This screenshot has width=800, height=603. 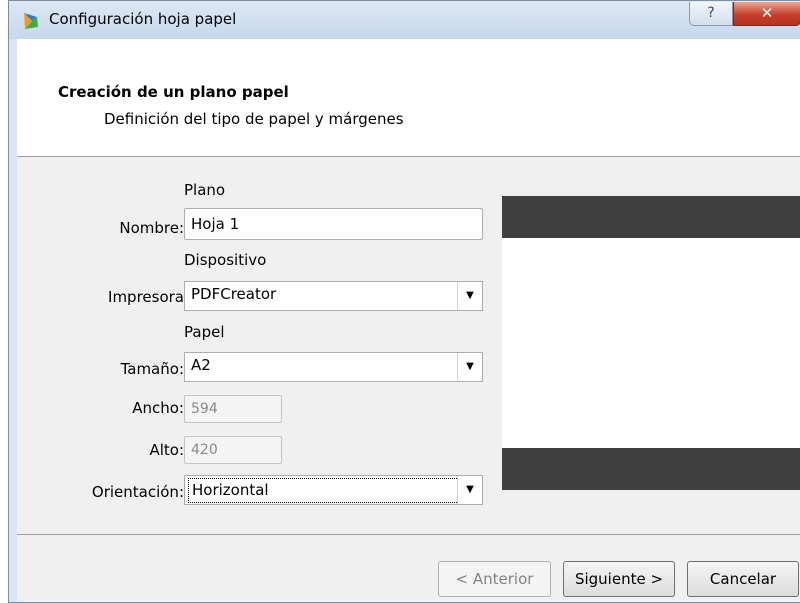 What do you see at coordinates (233, 450) in the screenshot?
I see `alto-input: 420` at bounding box center [233, 450].